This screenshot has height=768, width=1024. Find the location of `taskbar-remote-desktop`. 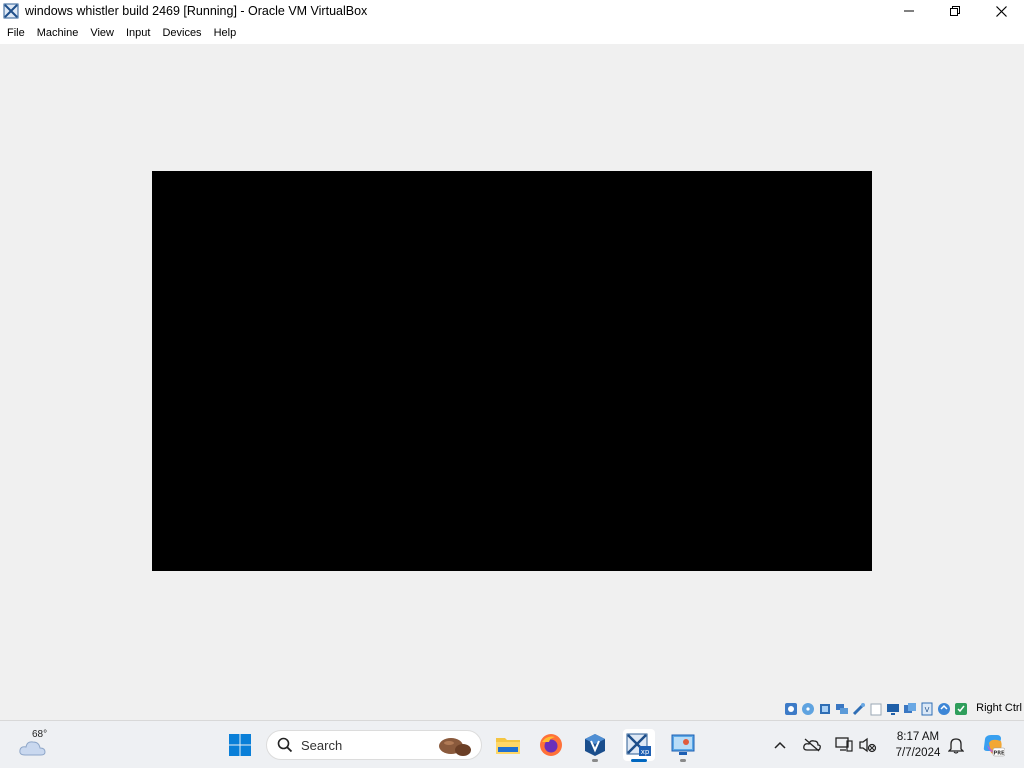

taskbar-remote-desktop is located at coordinates (683, 745).